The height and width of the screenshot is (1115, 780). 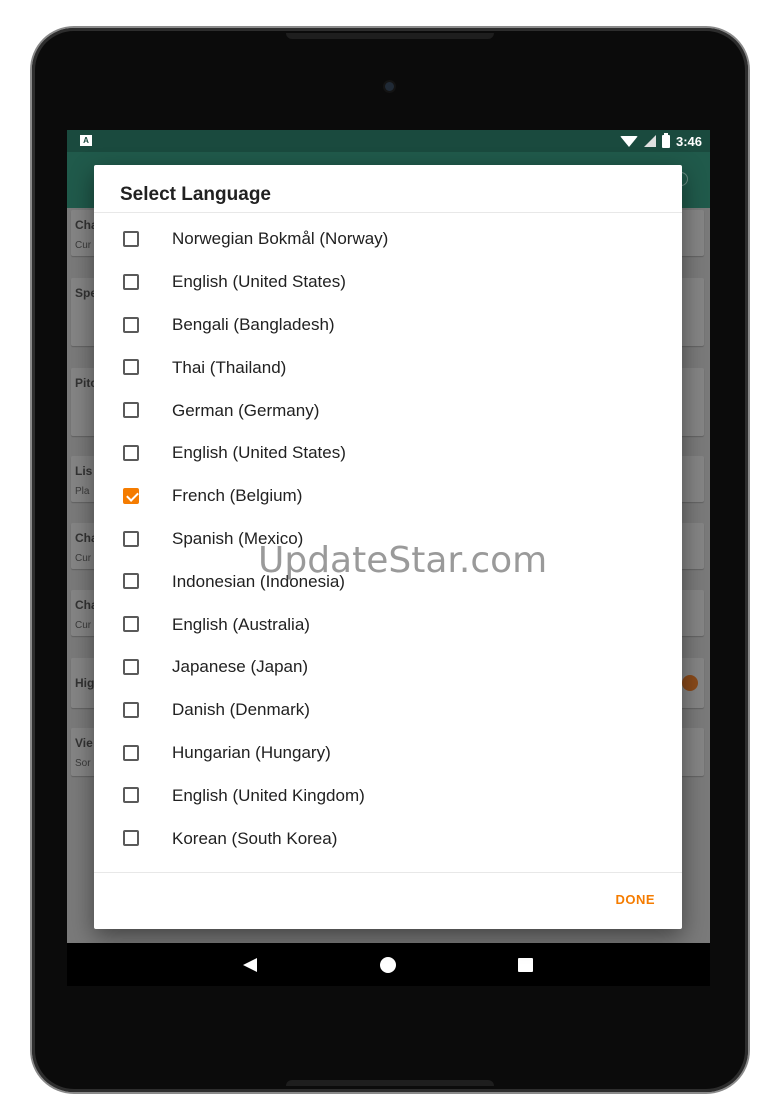 I want to click on dialog-title: Select Language, so click(x=195, y=194).